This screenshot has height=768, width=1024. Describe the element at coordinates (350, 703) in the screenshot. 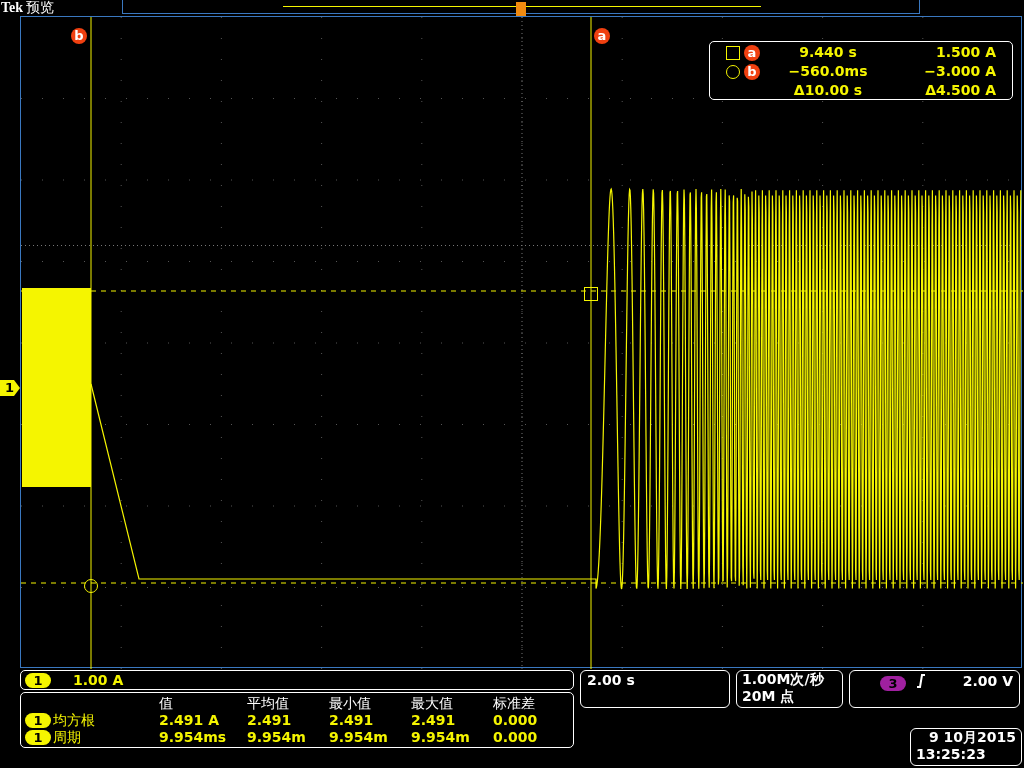

I see `column-header: 最小值` at that location.